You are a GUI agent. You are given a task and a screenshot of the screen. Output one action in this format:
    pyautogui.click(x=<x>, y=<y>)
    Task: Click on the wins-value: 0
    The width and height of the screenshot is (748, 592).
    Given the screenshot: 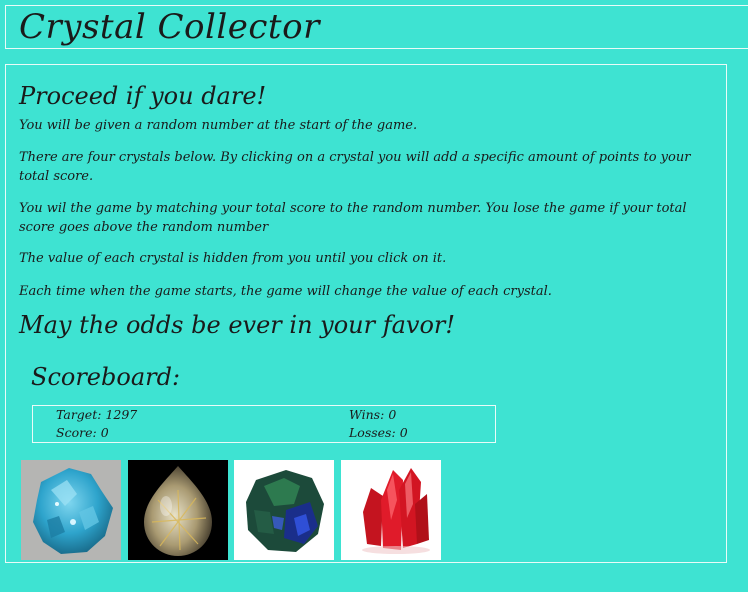 What is the action you would take?
    pyautogui.click(x=392, y=414)
    